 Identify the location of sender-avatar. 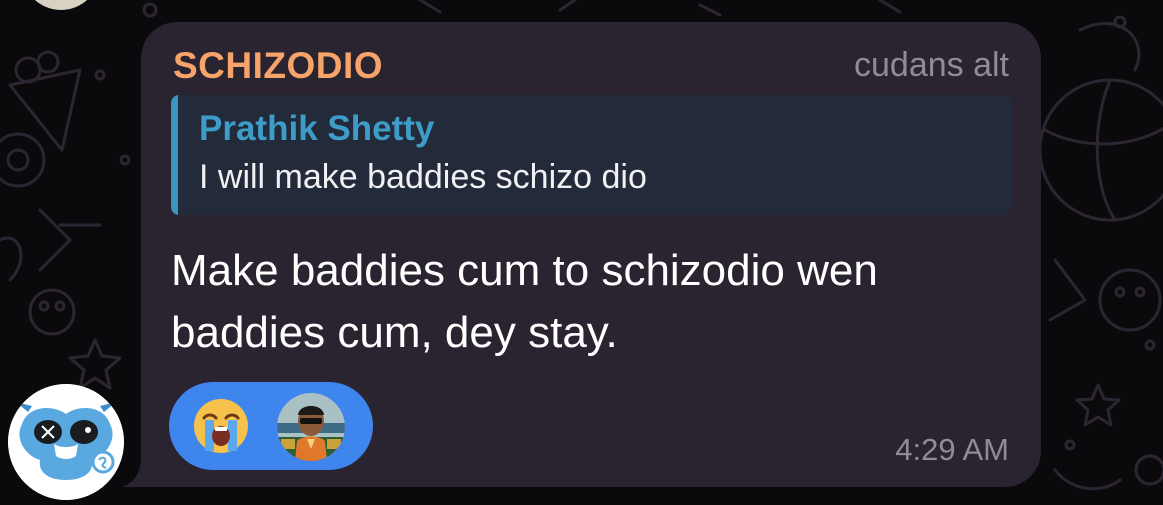
(66, 442).